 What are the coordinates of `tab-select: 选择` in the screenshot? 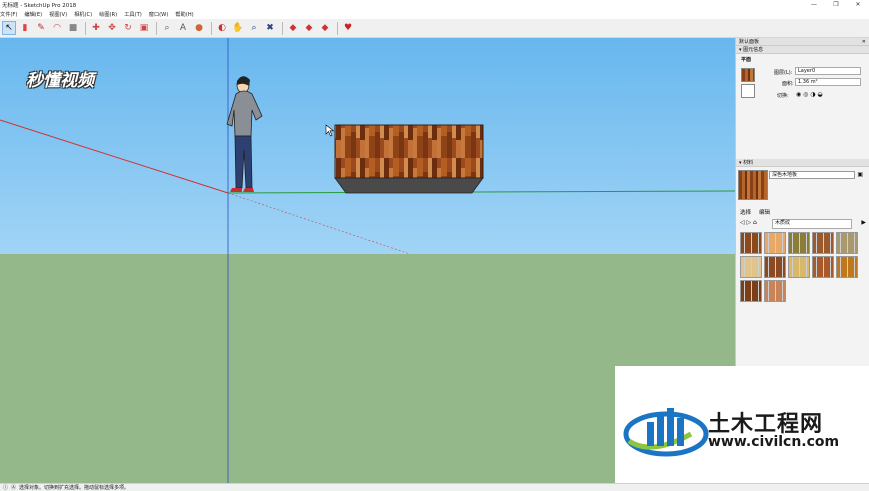 It's located at (745, 212).